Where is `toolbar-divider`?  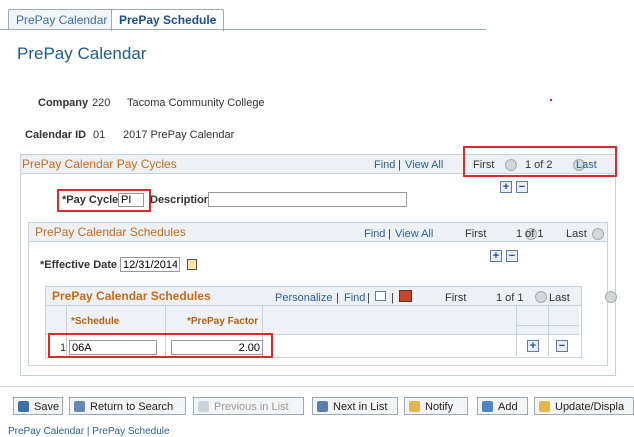
toolbar-divider is located at coordinates (317, 386).